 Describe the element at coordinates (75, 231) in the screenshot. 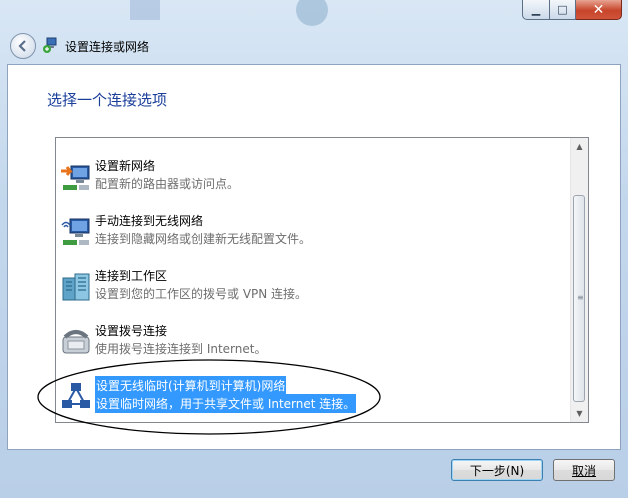

I see `wireless-manual-icon` at that location.